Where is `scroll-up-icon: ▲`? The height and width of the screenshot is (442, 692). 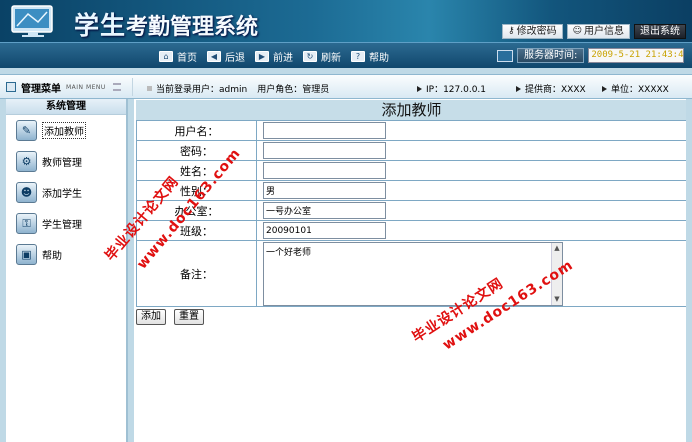 scroll-up-icon: ▲ is located at coordinates (557, 248).